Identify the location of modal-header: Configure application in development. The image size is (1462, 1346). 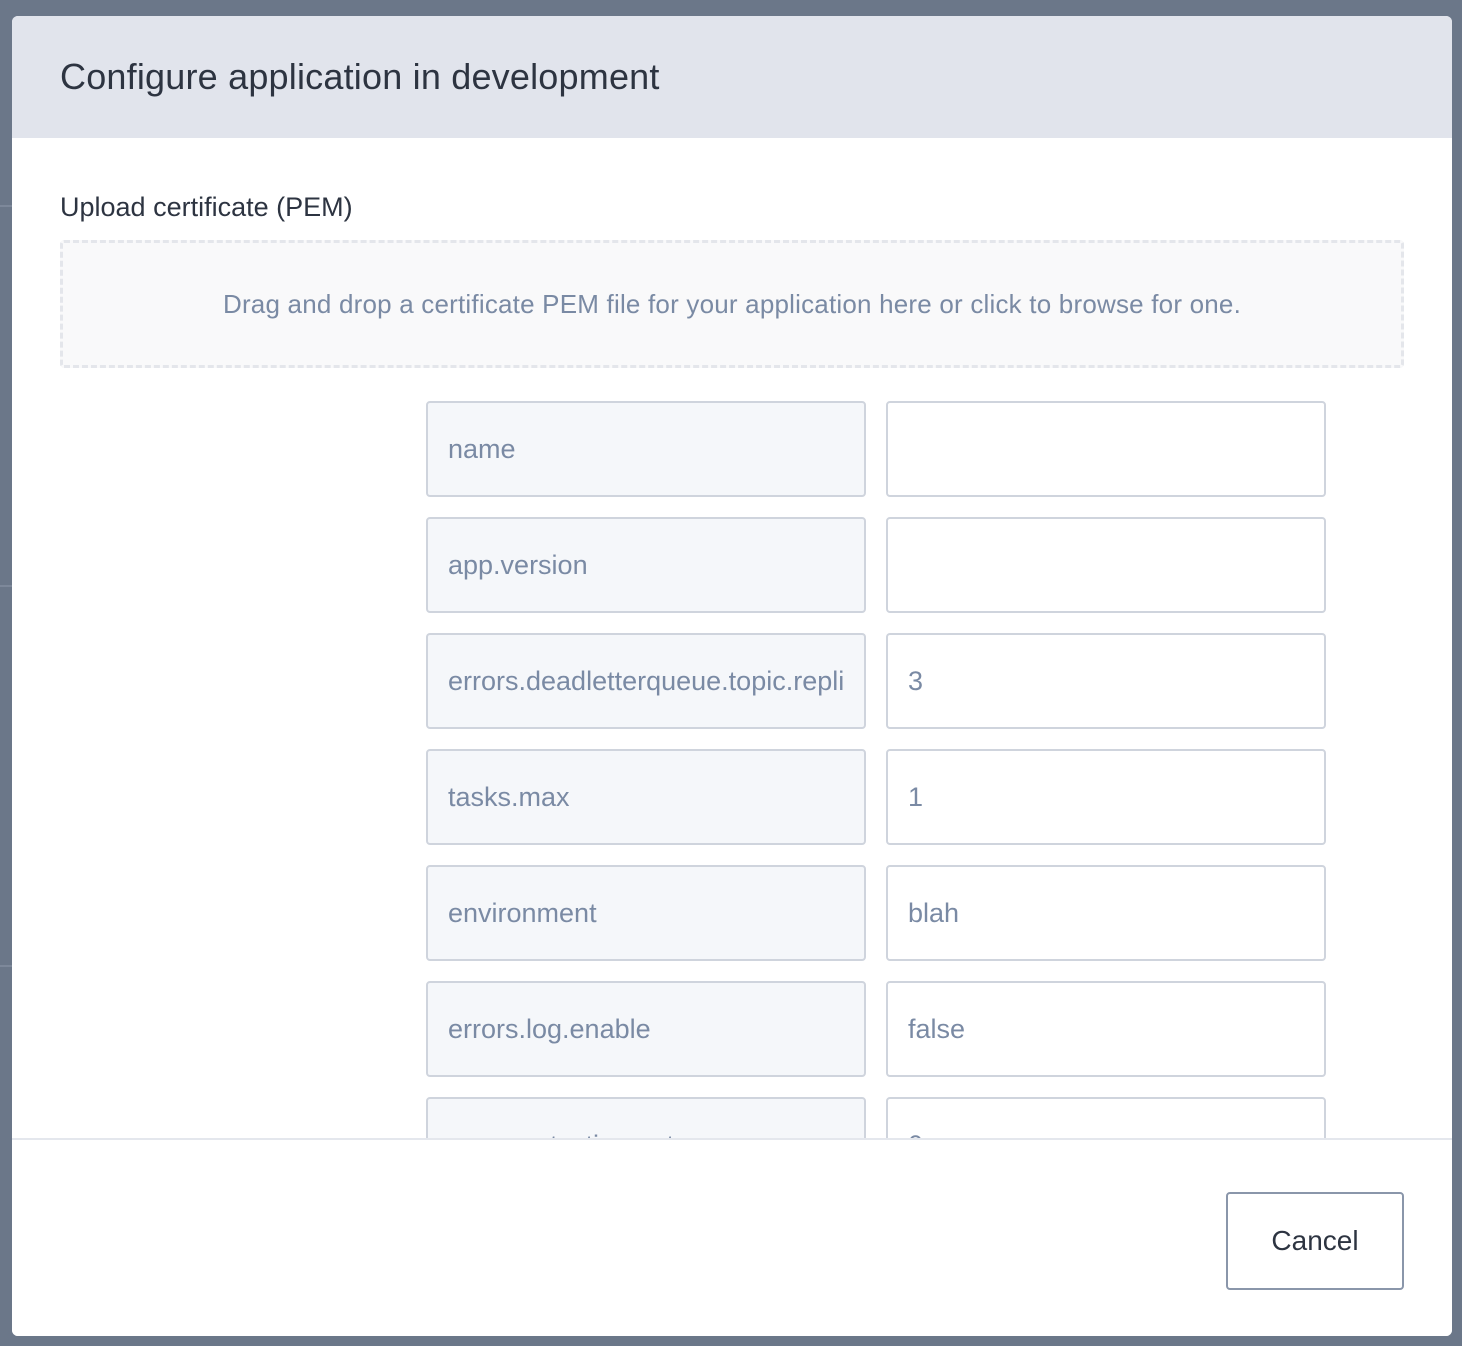
(732, 77).